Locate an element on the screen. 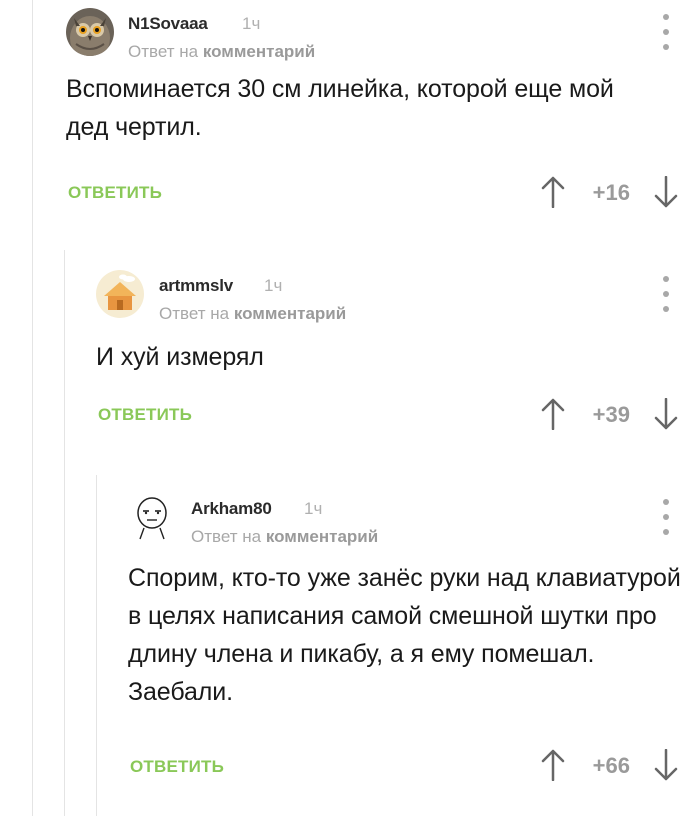  comment-header: N1Sovaaa 1ч Ответ на комментарий is located at coordinates (383, 38).